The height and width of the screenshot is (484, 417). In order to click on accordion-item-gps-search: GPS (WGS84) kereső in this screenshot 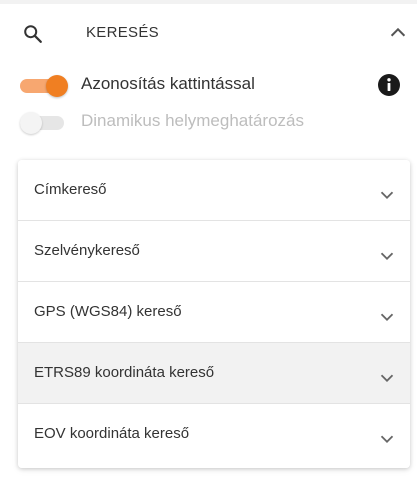, I will do `click(214, 312)`.